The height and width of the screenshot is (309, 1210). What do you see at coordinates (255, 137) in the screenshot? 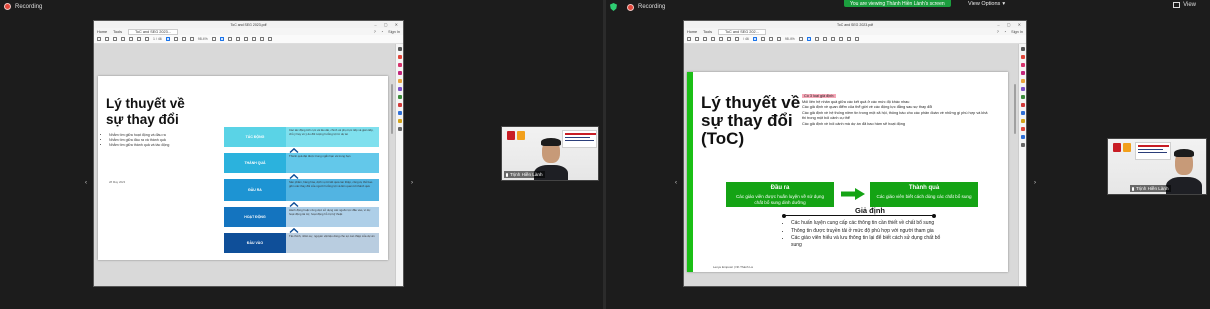
I see `row-label: TÁC ĐỘNG` at bounding box center [255, 137].